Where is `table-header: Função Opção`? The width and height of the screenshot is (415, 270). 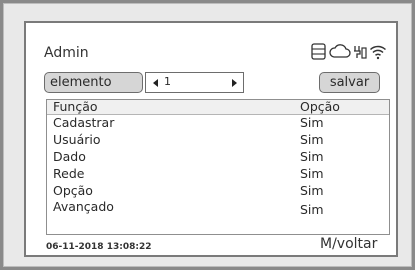 table-header: Função Opção is located at coordinates (218, 107).